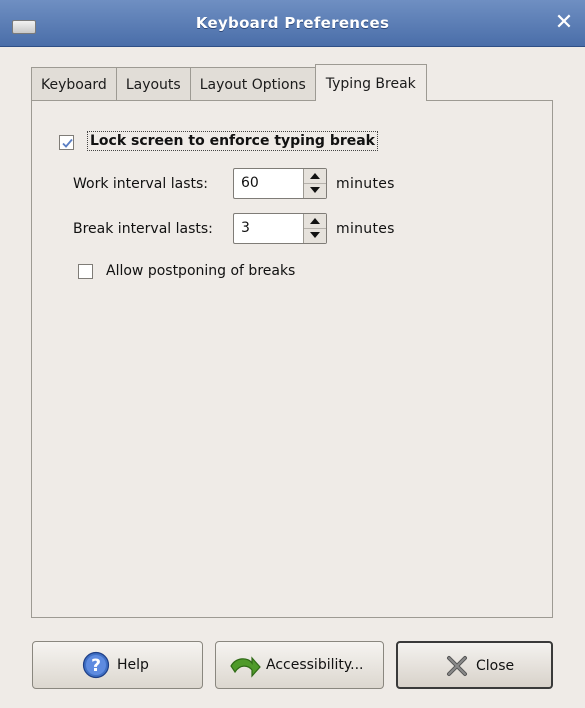  Describe the element at coordinates (140, 184) in the screenshot. I see `work-interval-label: Work interval lasts:` at that location.